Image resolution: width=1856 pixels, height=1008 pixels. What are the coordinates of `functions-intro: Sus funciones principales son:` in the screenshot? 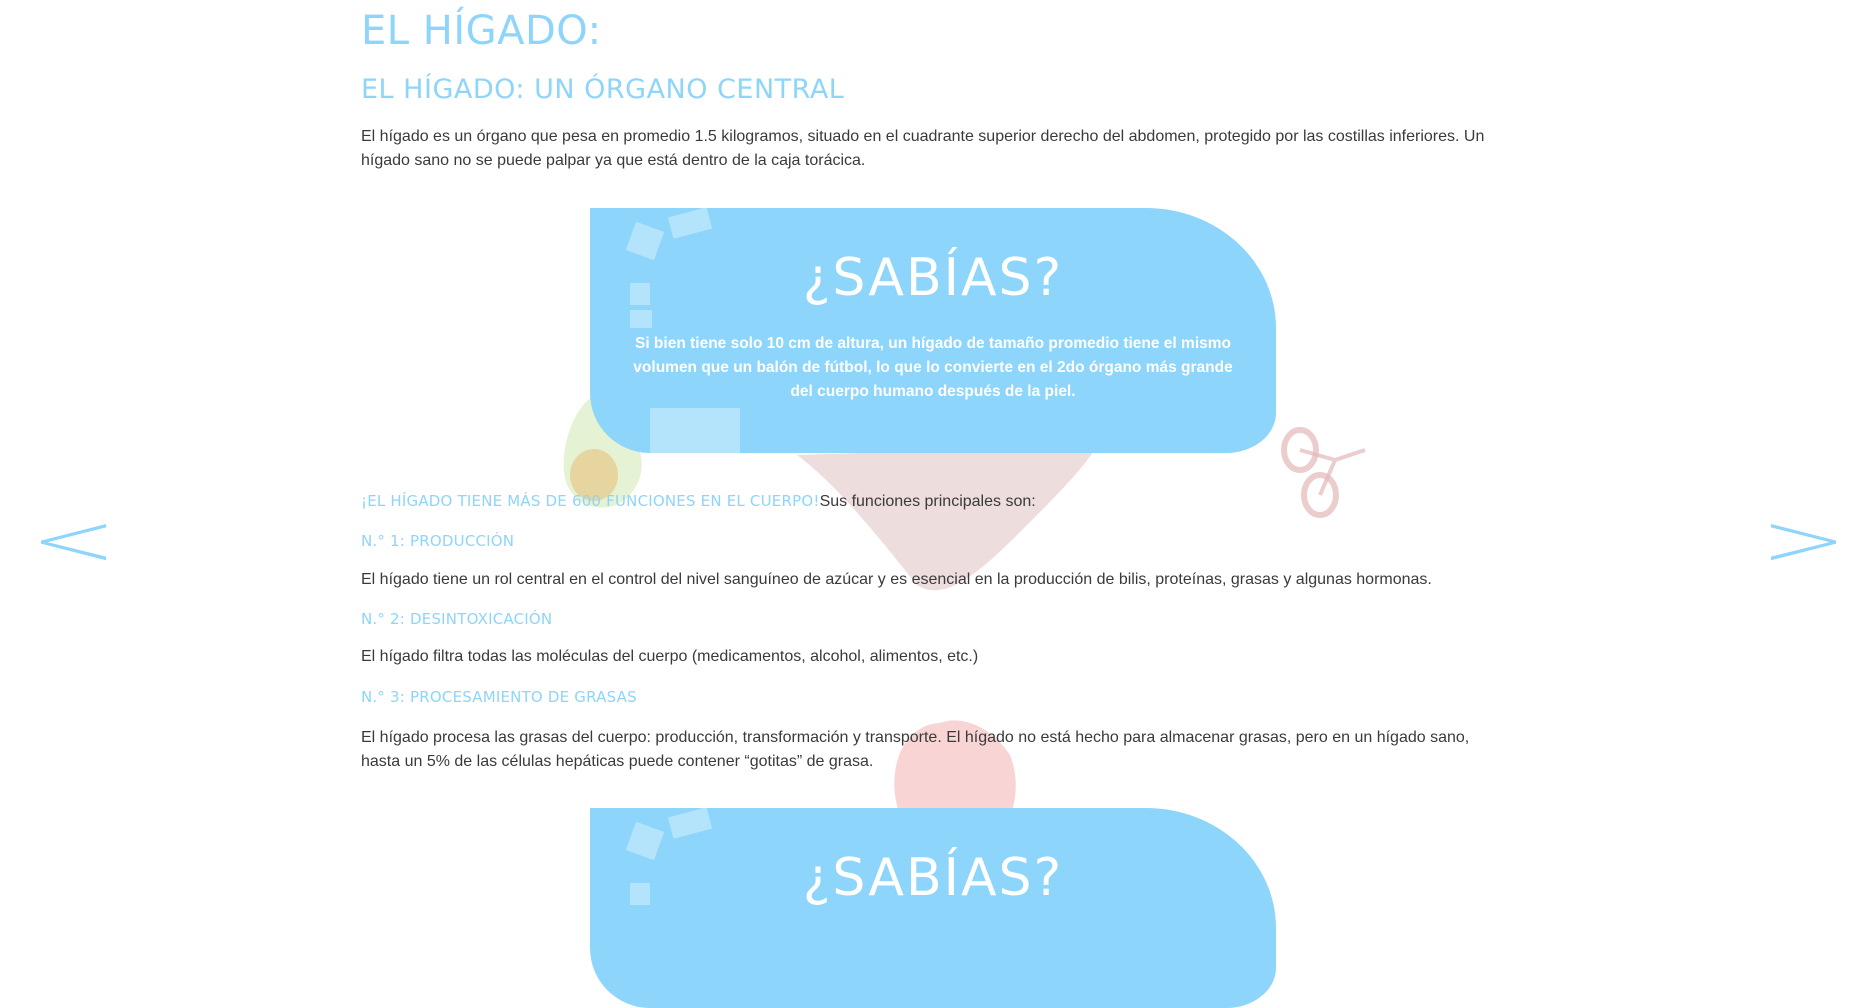 It's located at (927, 501).